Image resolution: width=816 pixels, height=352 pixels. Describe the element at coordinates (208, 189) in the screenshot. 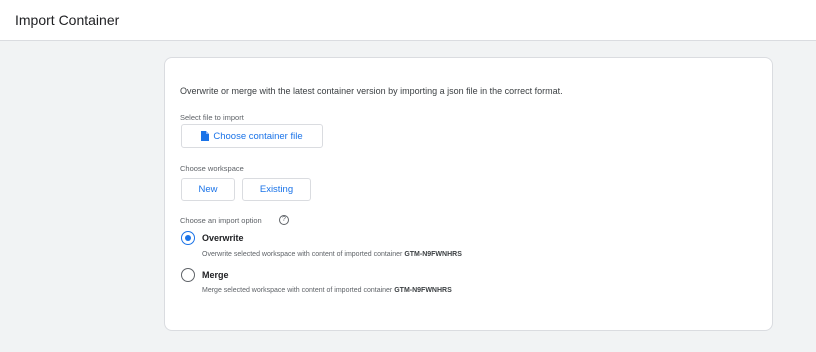

I see `new-workspace-button: New` at that location.